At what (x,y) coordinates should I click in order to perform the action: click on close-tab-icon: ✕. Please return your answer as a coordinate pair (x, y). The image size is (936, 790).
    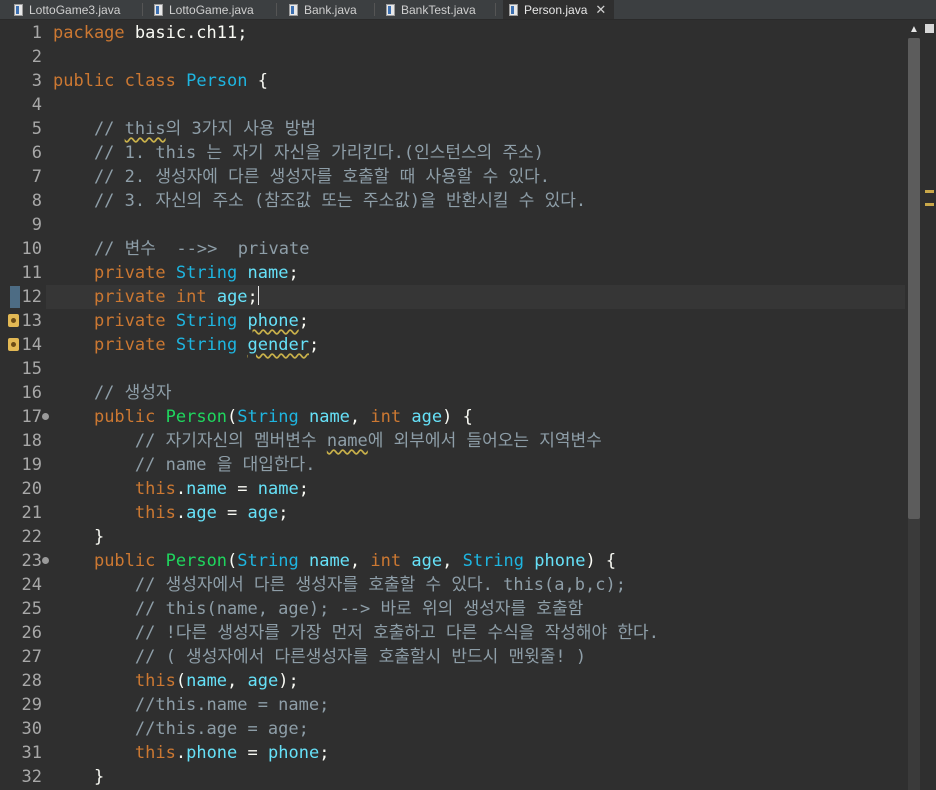
    Looking at the image, I should click on (600, 10).